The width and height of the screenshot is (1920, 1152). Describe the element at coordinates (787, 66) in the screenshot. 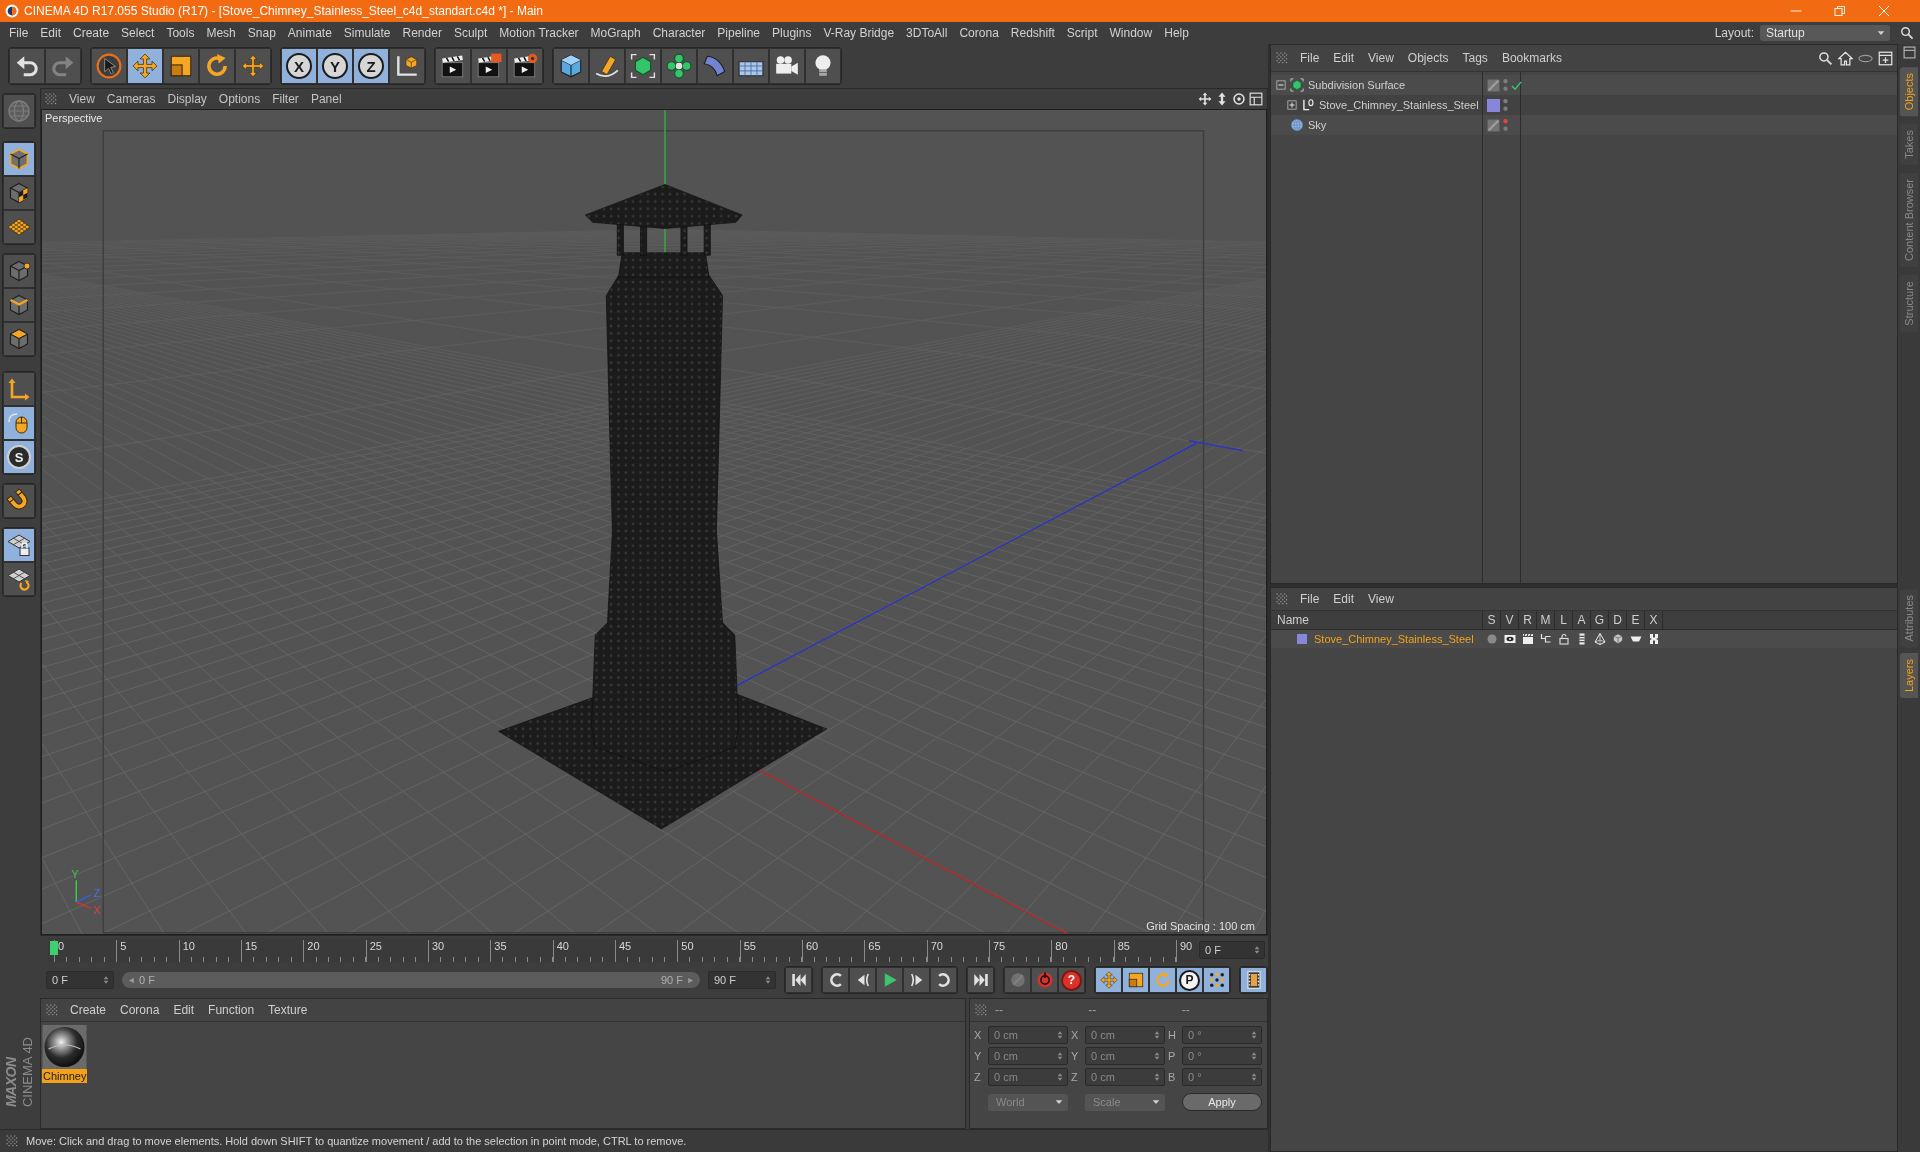

I see `camera-button` at that location.